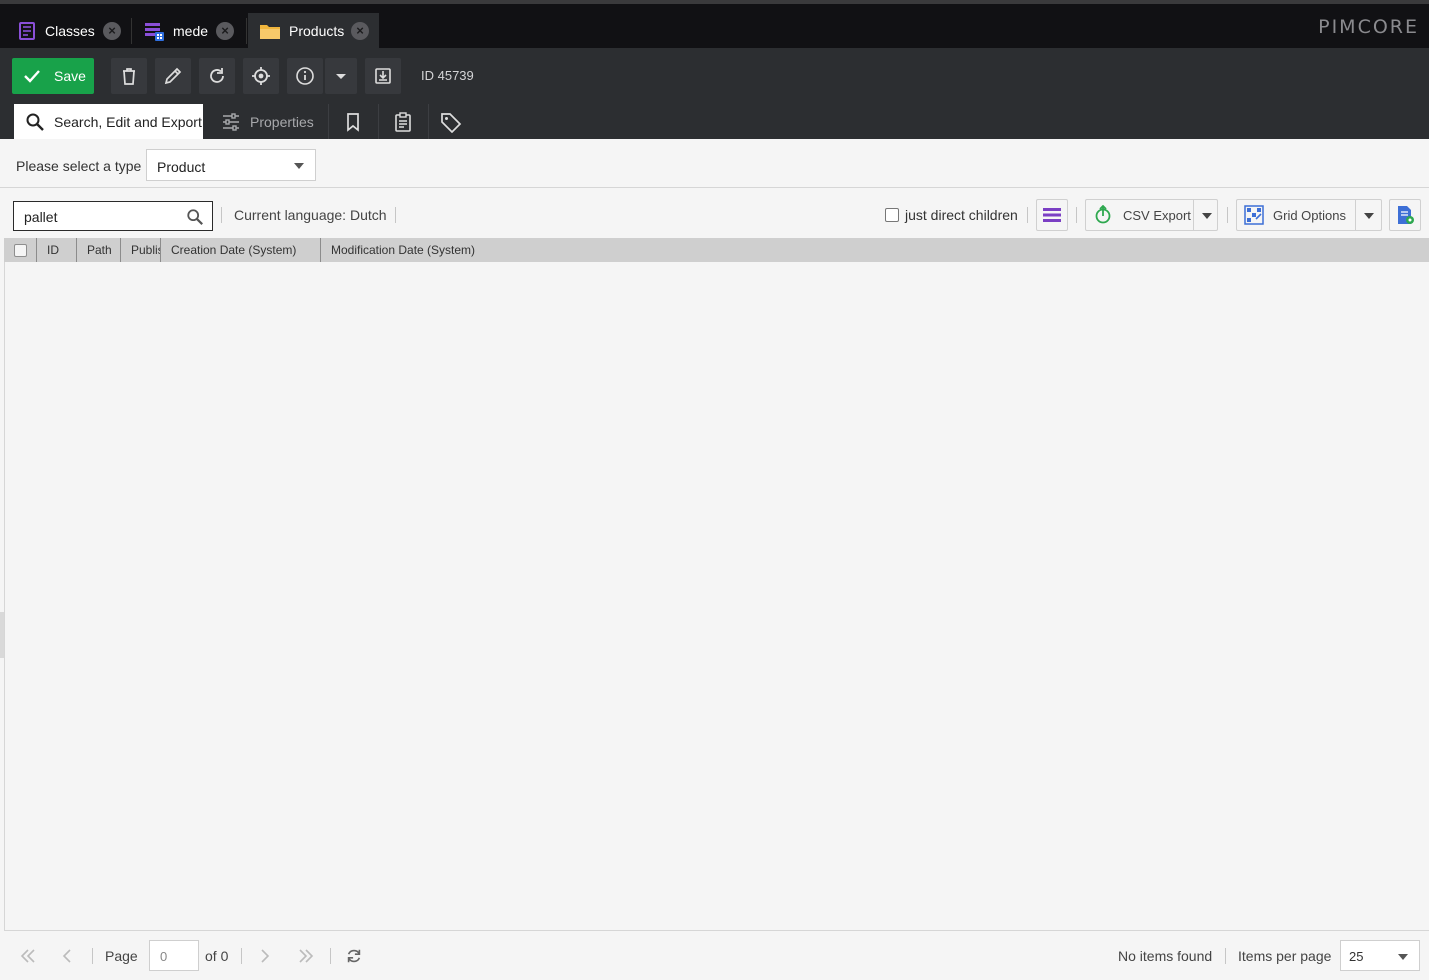 Image resolution: width=1429 pixels, height=980 pixels. What do you see at coordinates (317, 30) in the screenshot?
I see `tab-label: Products` at bounding box center [317, 30].